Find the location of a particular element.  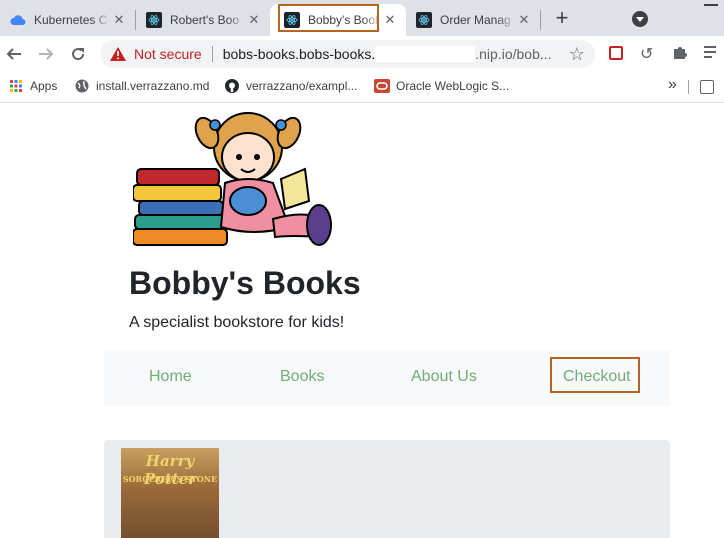

tab-bobbys-books: Bobby's Bool ✕ is located at coordinates (338, 20).